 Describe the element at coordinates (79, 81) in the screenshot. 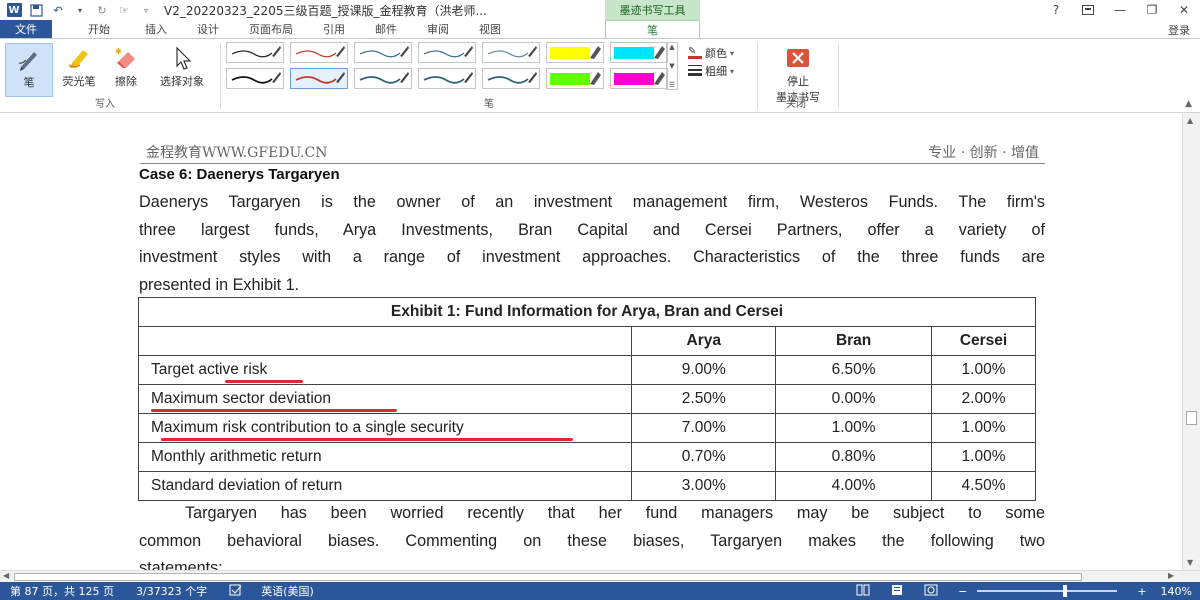

I see `highlighter-button-label: 荧光笔` at that location.